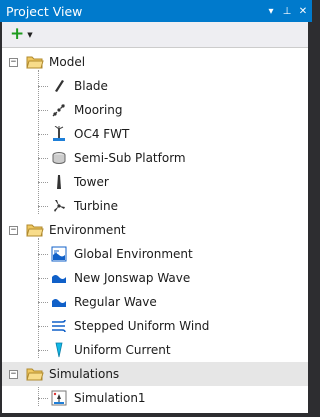 The width and height of the screenshot is (320, 417). I want to click on toolbar: + ▼, so click(155, 35).